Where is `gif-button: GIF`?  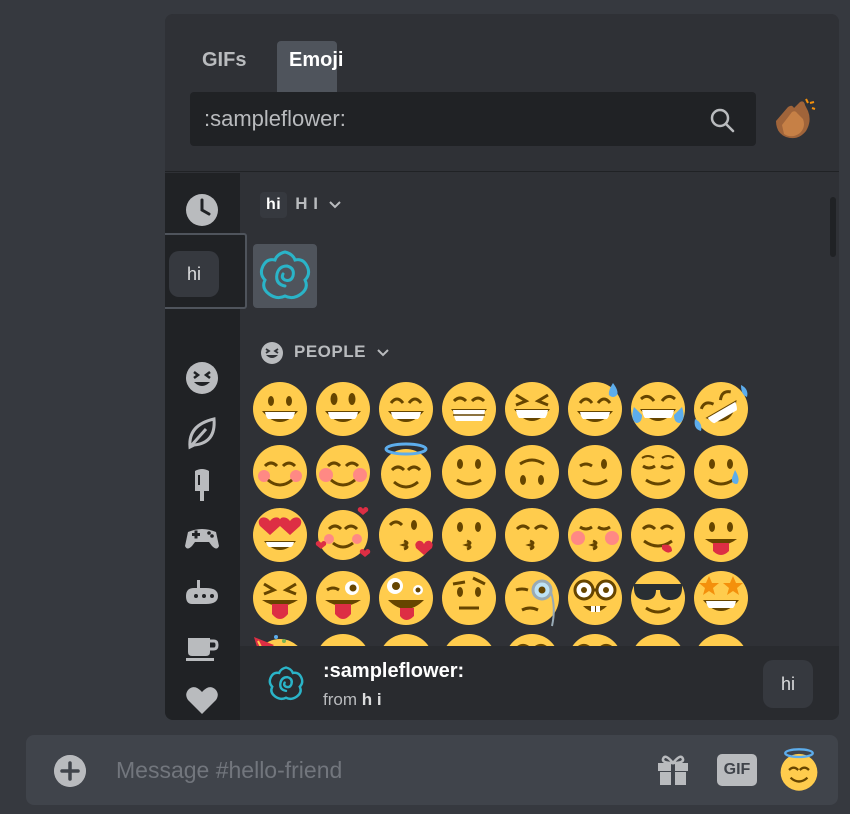
gif-button: GIF is located at coordinates (737, 770).